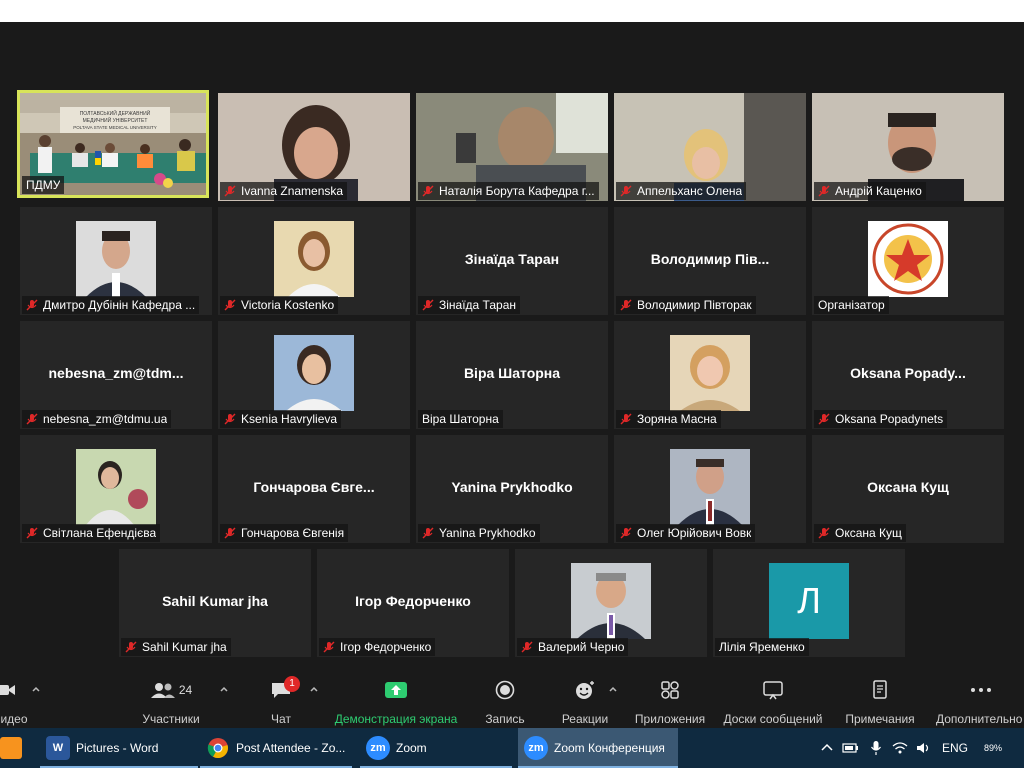  I want to click on video-tile-sahil-kumar-jha: Sahil Kumar jha Sahil Kumar jha, so click(215, 603).